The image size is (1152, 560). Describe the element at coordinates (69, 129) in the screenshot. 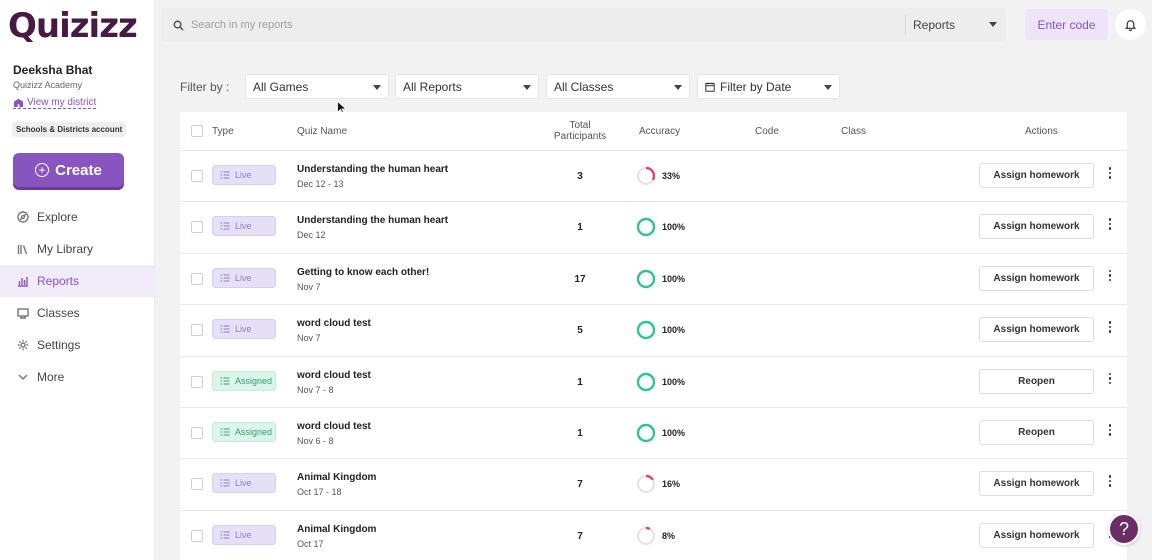

I see `account-type-badge: Schools & Districts account` at that location.